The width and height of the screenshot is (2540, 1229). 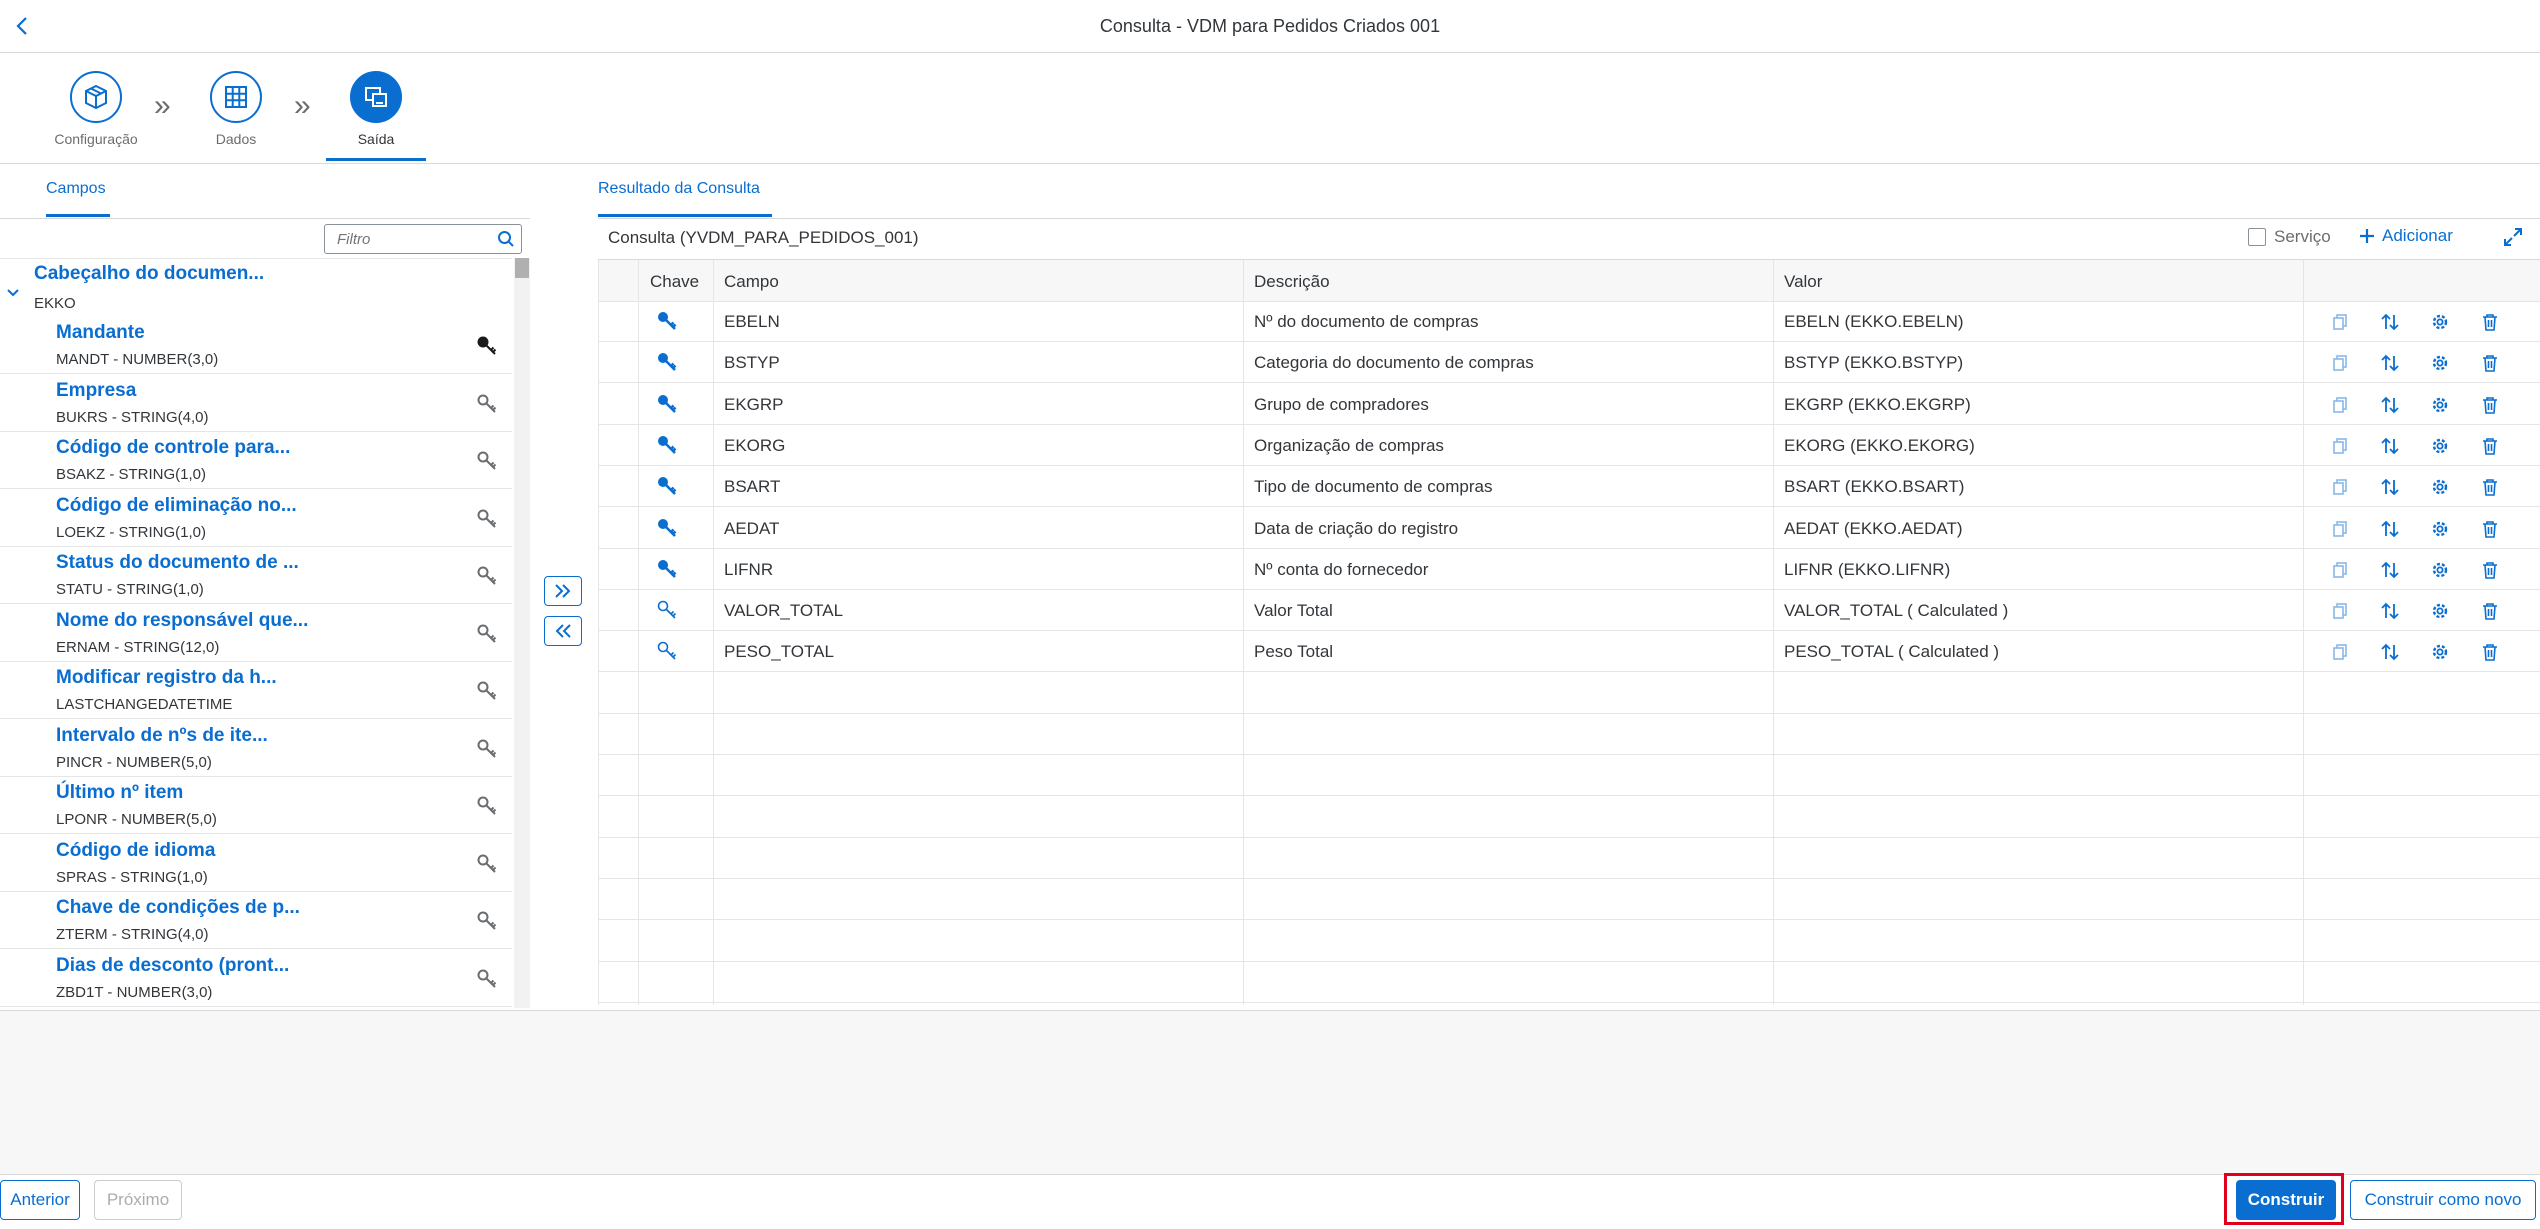 I want to click on field-list-item: Último nº item LPONR - NUMBER(5,0), so click(x=256, y=805).